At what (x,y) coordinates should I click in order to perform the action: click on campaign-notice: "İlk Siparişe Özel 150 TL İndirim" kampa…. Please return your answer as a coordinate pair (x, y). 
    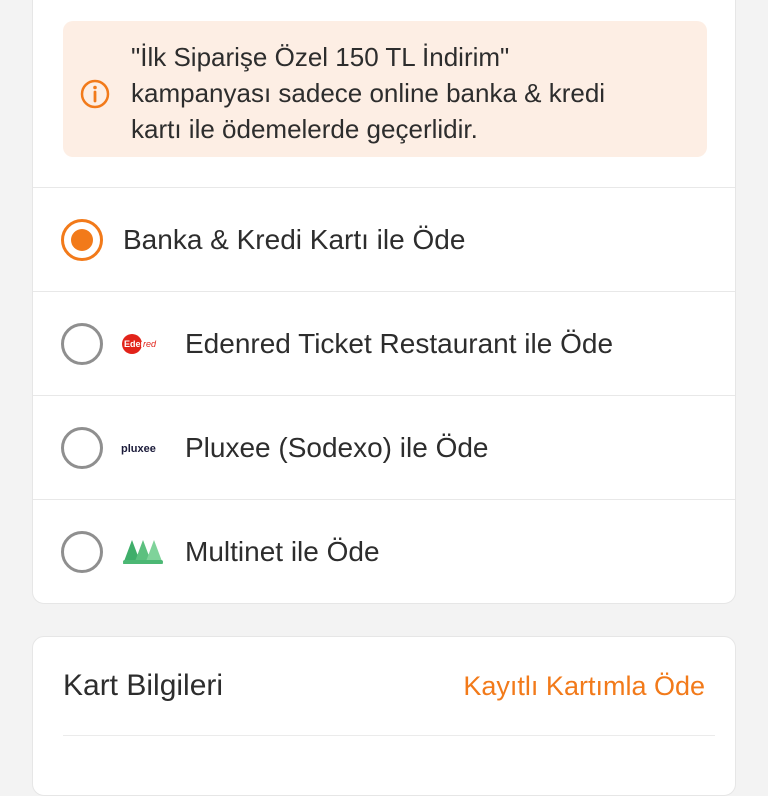
    Looking at the image, I should click on (385, 89).